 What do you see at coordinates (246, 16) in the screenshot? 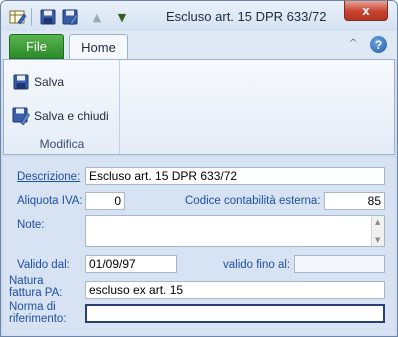
I see `window-title: Escluso art. 15 DPR 633/72` at bounding box center [246, 16].